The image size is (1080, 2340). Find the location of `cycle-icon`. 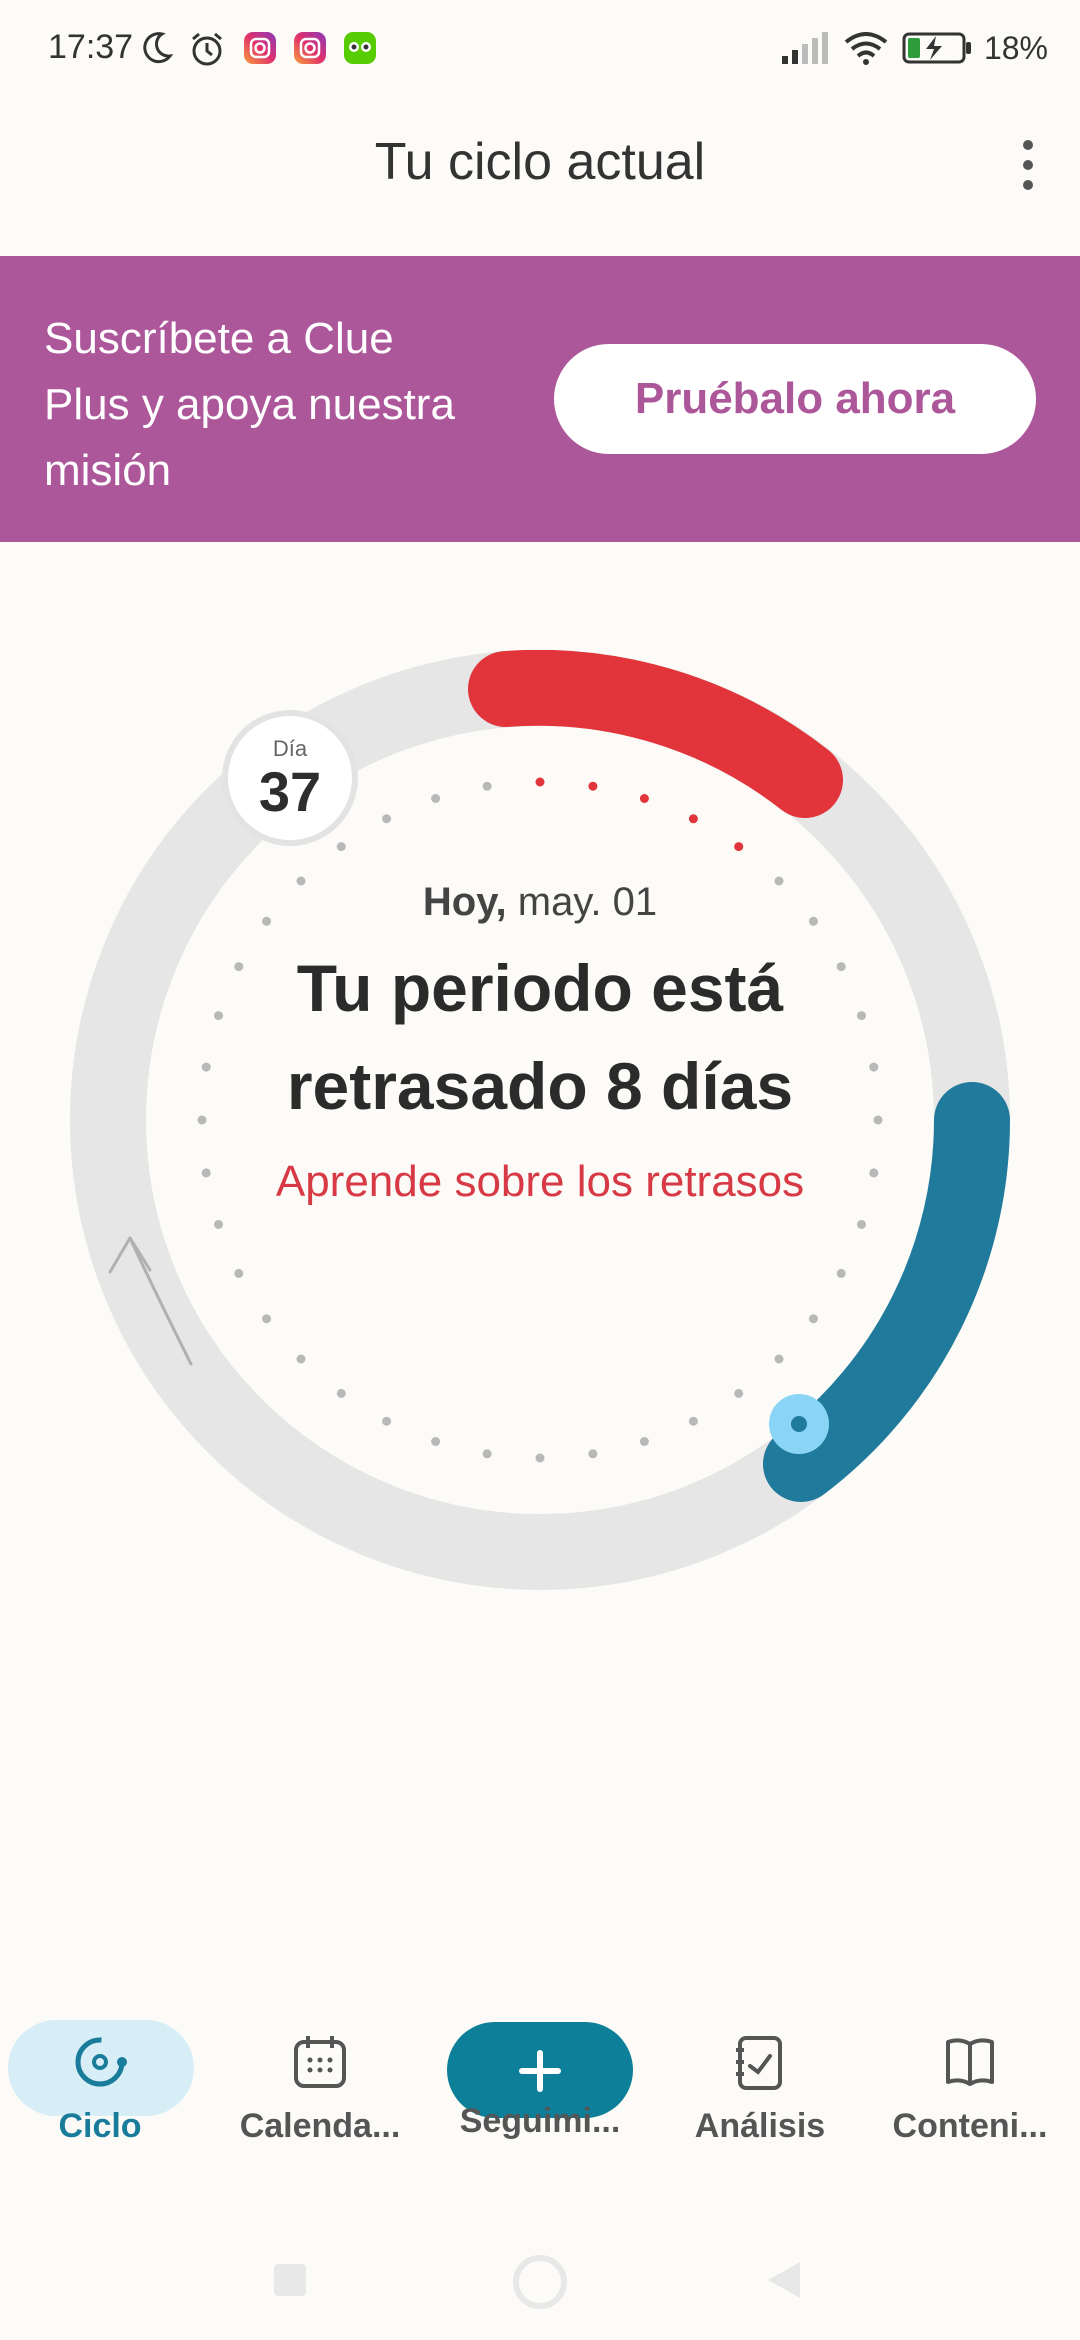

cycle-icon is located at coordinates (101, 2062).